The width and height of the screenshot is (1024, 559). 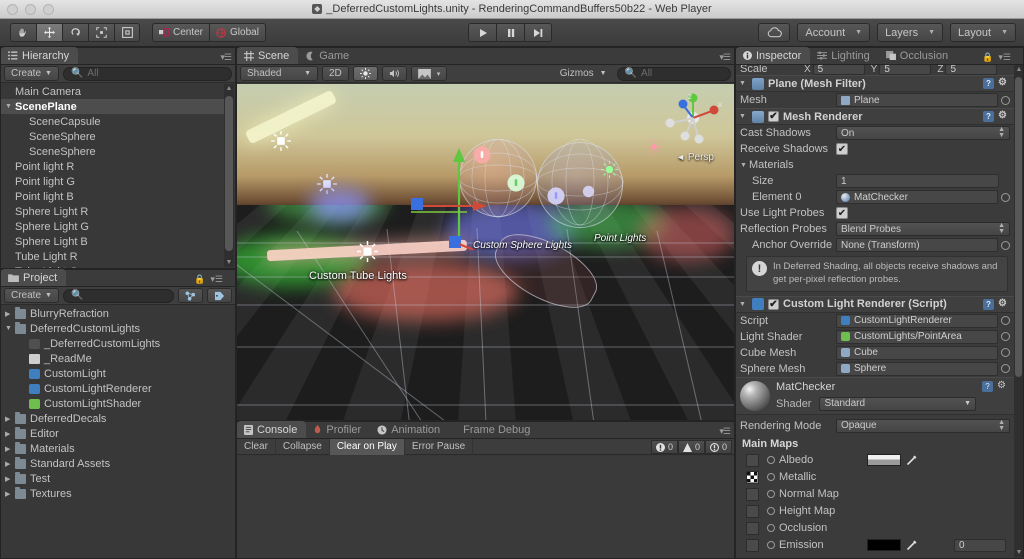 I want to click on tab-console: Console, so click(x=272, y=429).